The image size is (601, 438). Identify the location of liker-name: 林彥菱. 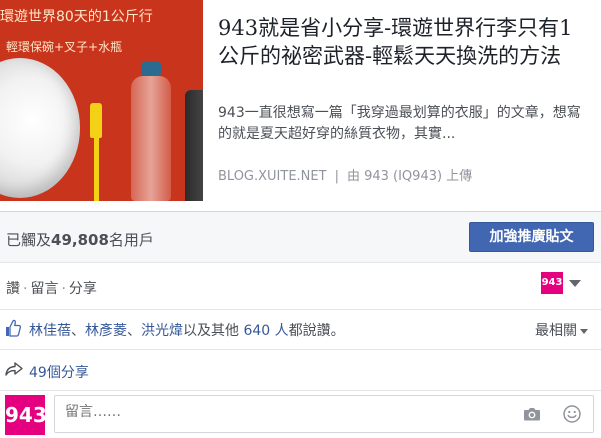
(106, 331).